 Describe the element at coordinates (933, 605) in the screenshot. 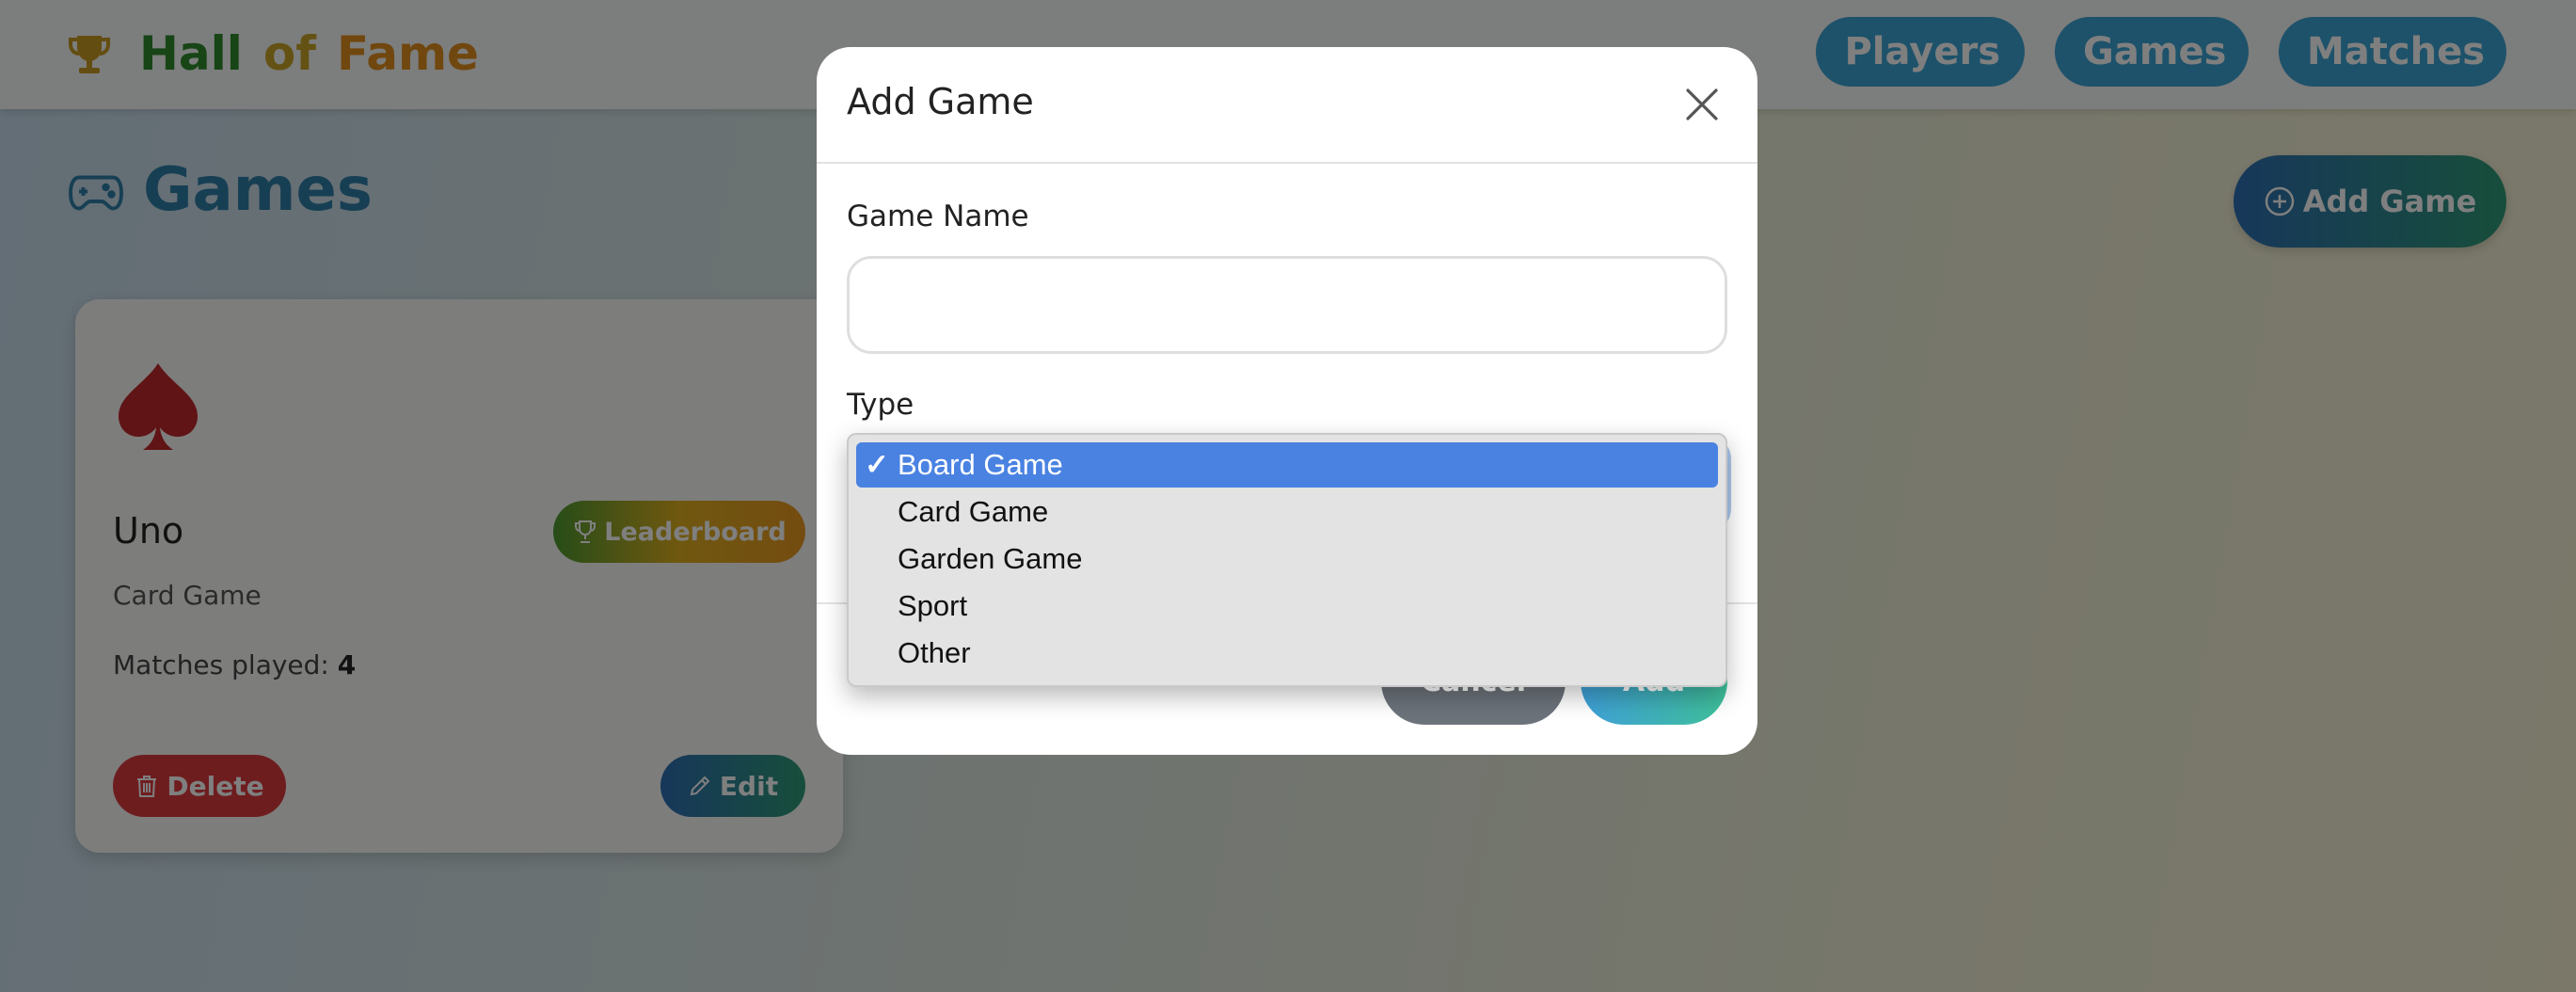

I see `type-option-label: Sport` at that location.